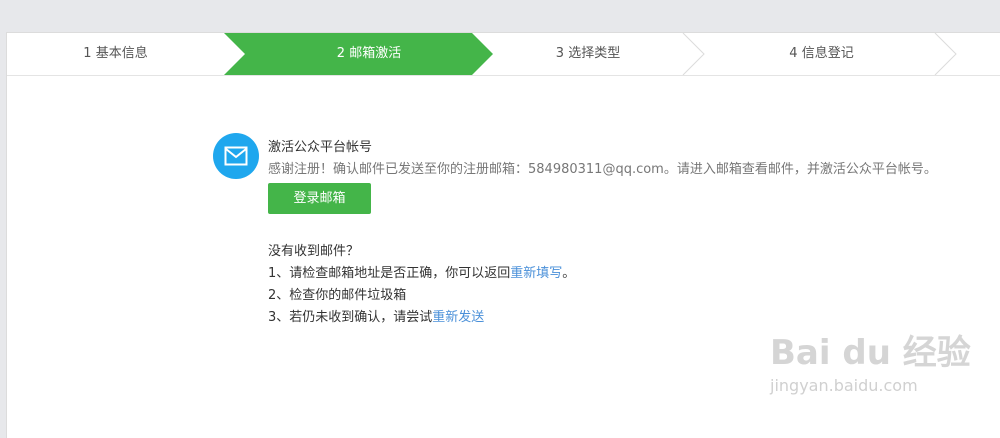  I want to click on step-basic-info: 1 基本信息, so click(115, 53).